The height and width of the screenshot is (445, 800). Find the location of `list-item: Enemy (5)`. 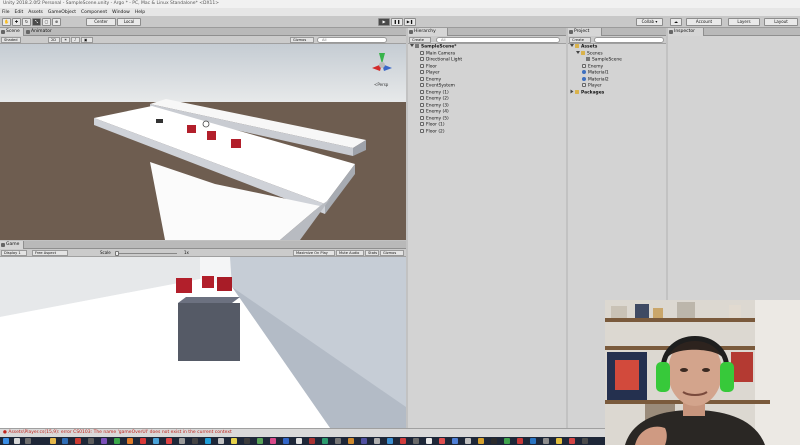

list-item: Enemy (5) is located at coordinates (434, 118).